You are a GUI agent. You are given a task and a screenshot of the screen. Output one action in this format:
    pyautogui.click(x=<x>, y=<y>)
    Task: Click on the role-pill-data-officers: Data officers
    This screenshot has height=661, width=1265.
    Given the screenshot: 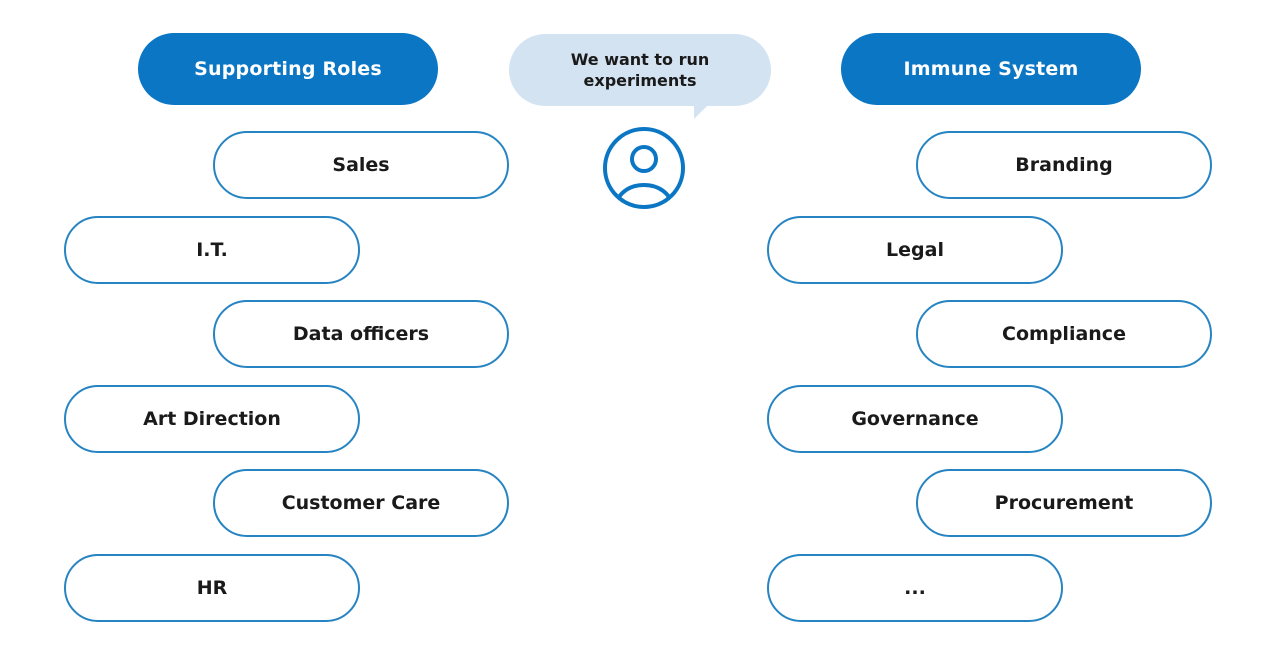 What is the action you would take?
    pyautogui.click(x=361, y=334)
    